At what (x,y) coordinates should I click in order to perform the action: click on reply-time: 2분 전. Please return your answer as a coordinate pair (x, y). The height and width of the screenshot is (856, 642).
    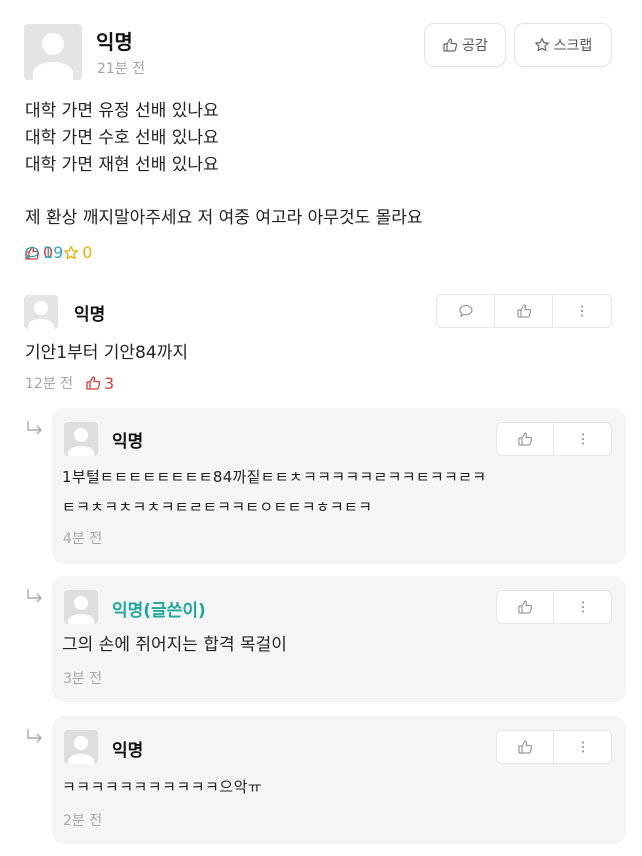
    Looking at the image, I should click on (83, 821).